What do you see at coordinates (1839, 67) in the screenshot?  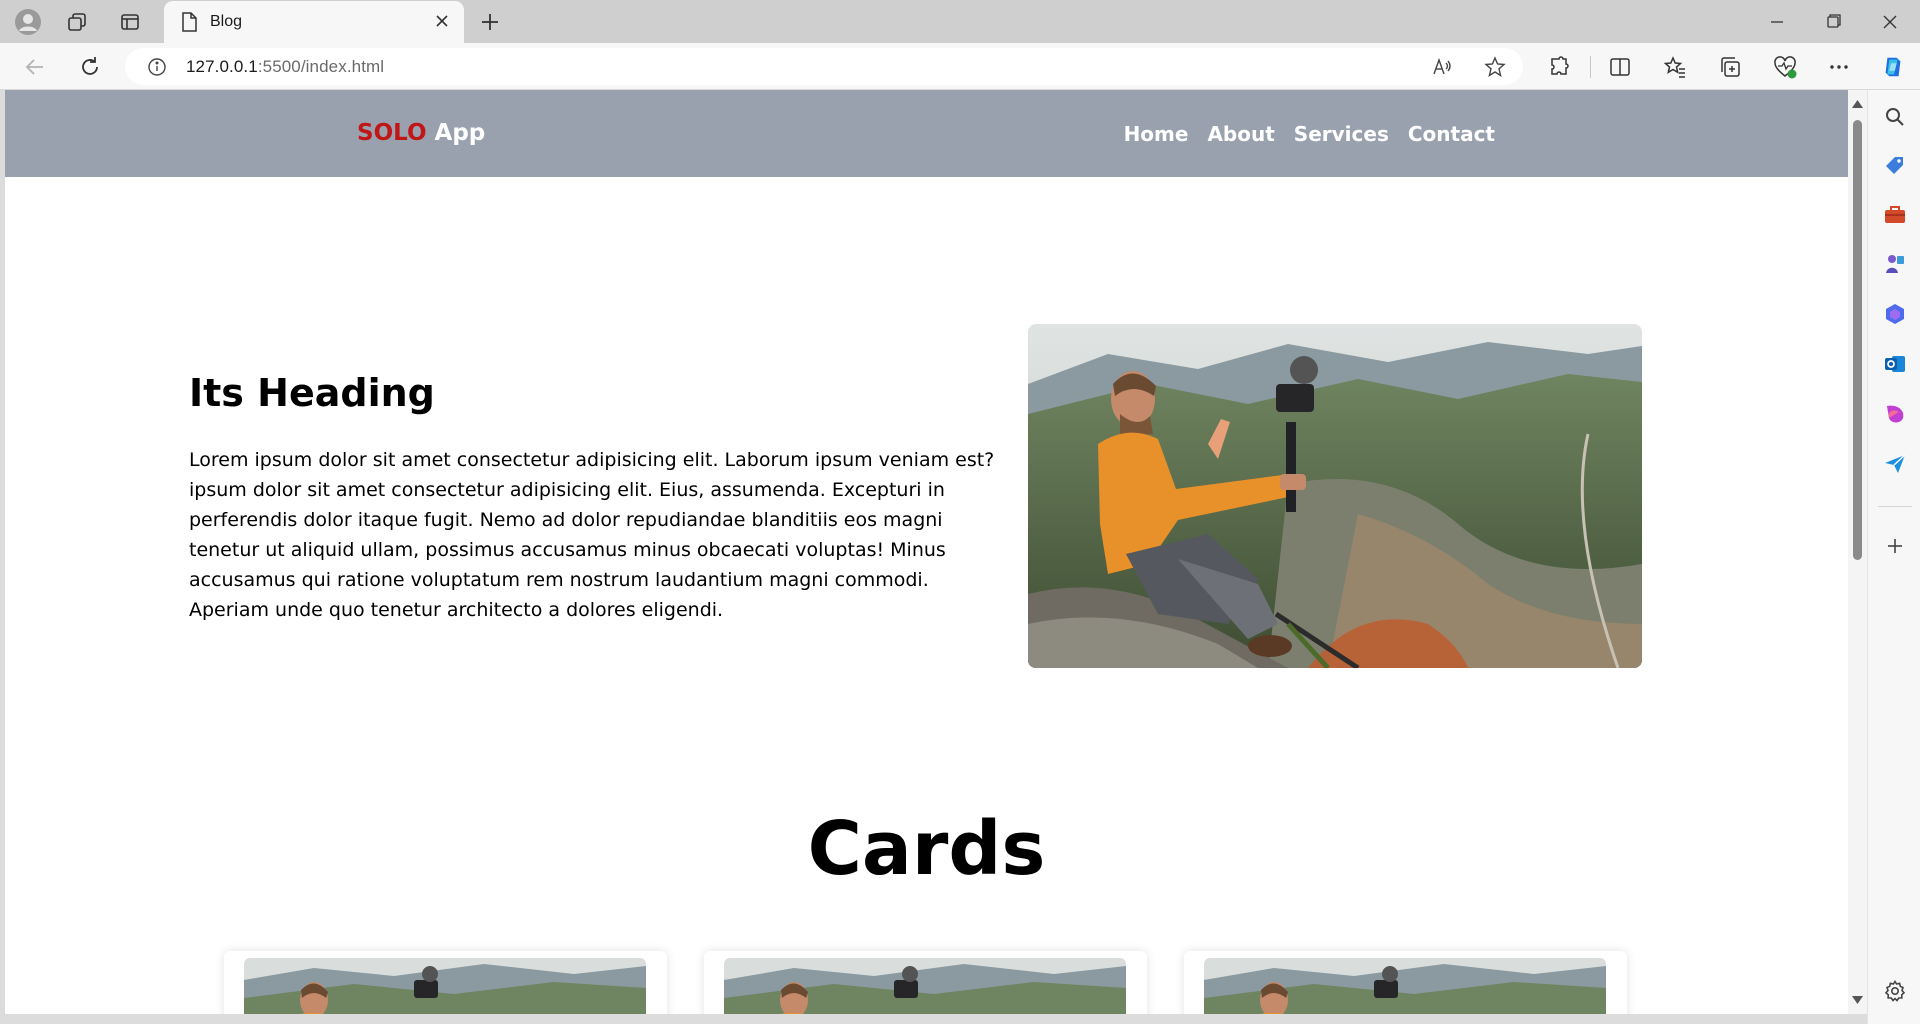 I see `more-options-icon` at bounding box center [1839, 67].